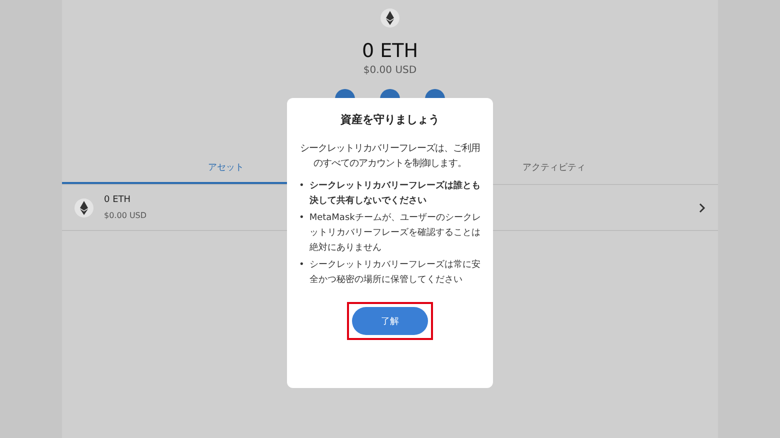 This screenshot has width=780, height=438. I want to click on chevron-right-icon, so click(702, 207).